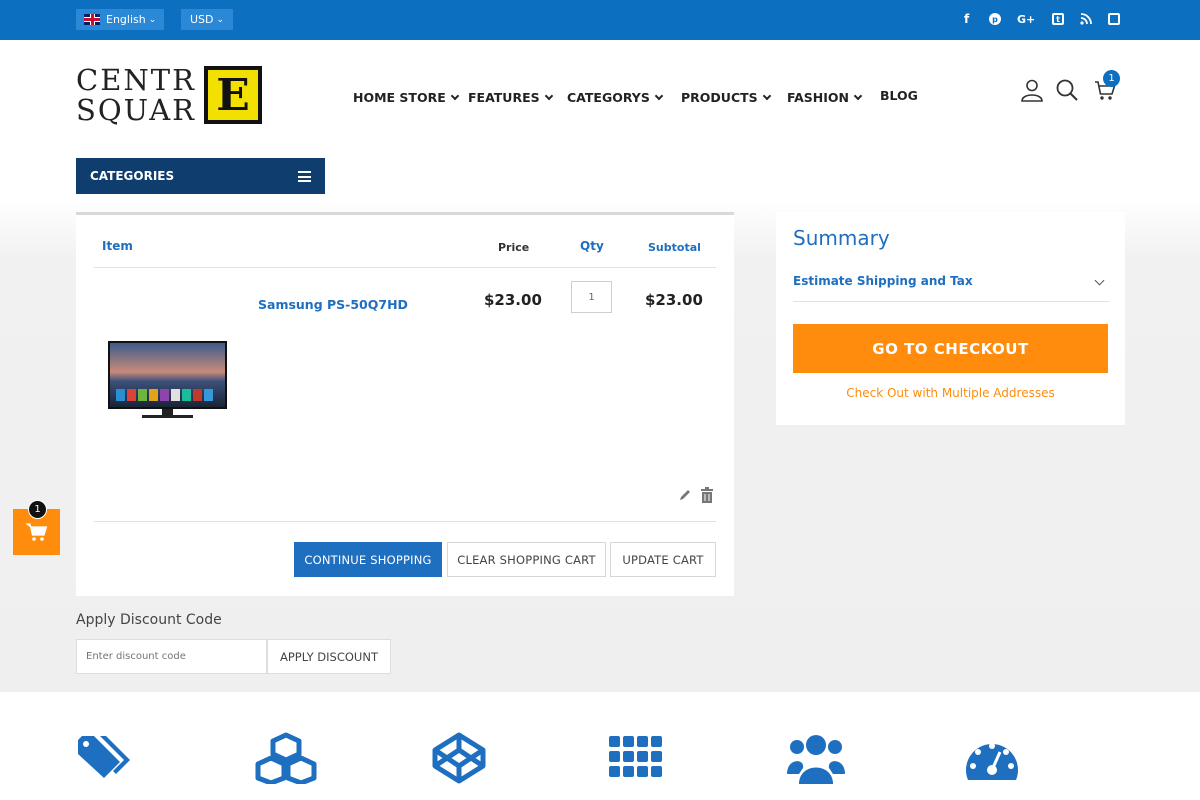 Image resolution: width=1200 pixels, height=800 pixels. What do you see at coordinates (117, 246) in the screenshot?
I see `header-item: Item` at bounding box center [117, 246].